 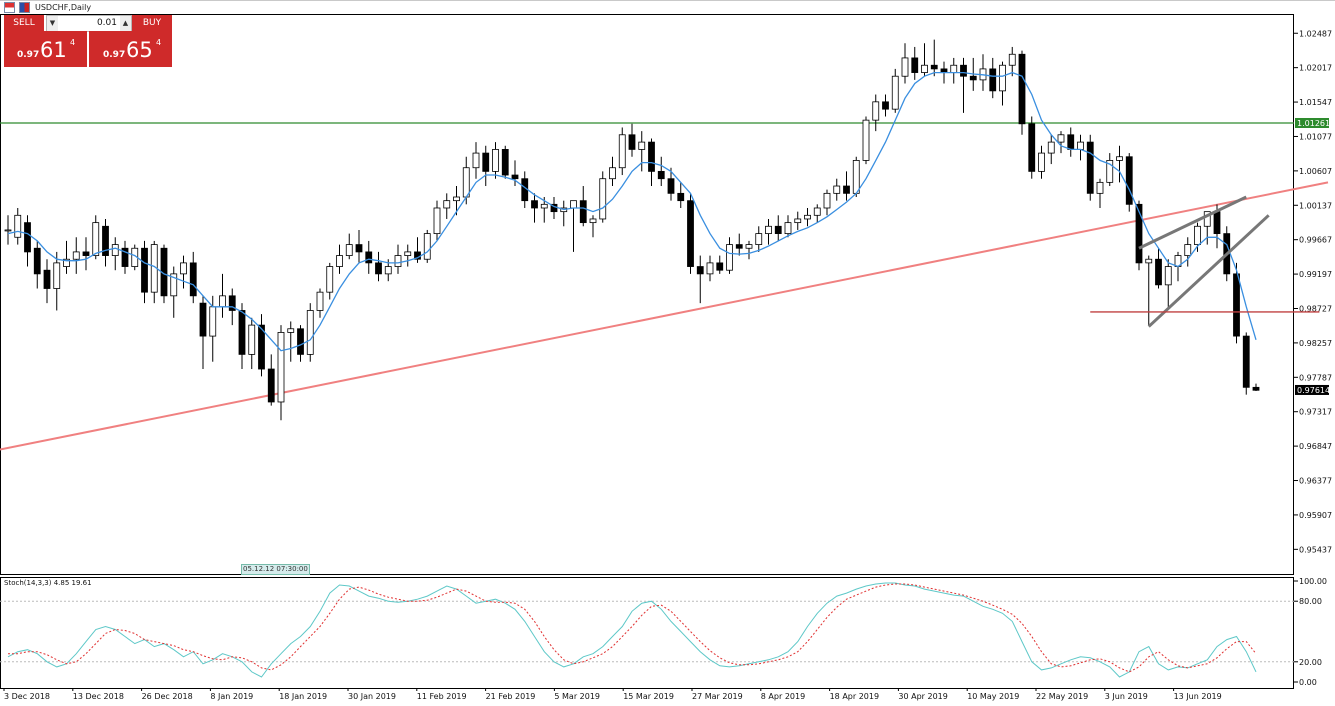 I want to click on lot-size-value: 0.01, so click(x=107, y=23).